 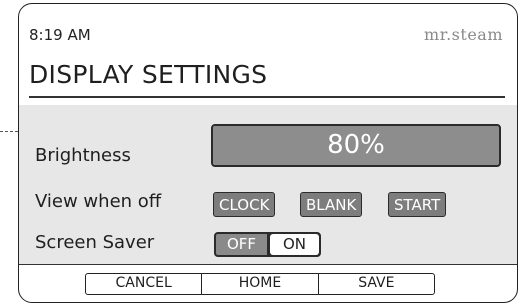 I want to click on view-option-clock: CLOCK, so click(x=244, y=204).